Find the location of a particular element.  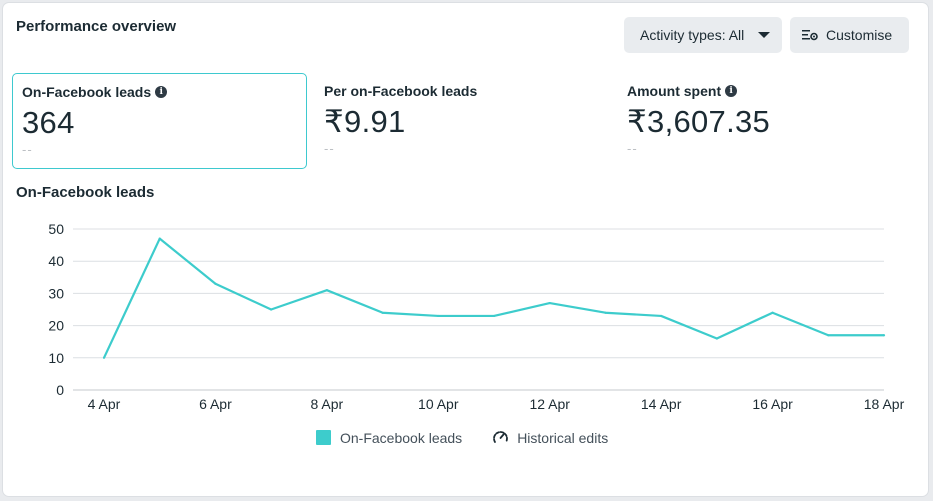

legend-label: Historical edits is located at coordinates (563, 437).